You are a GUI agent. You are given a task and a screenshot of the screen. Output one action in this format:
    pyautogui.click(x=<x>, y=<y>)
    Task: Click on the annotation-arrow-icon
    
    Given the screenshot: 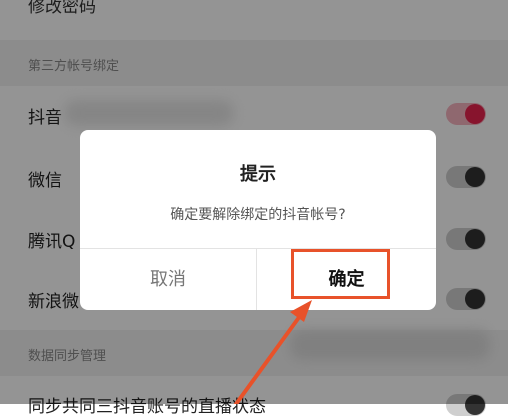 What is the action you would take?
    pyautogui.click(x=273, y=352)
    